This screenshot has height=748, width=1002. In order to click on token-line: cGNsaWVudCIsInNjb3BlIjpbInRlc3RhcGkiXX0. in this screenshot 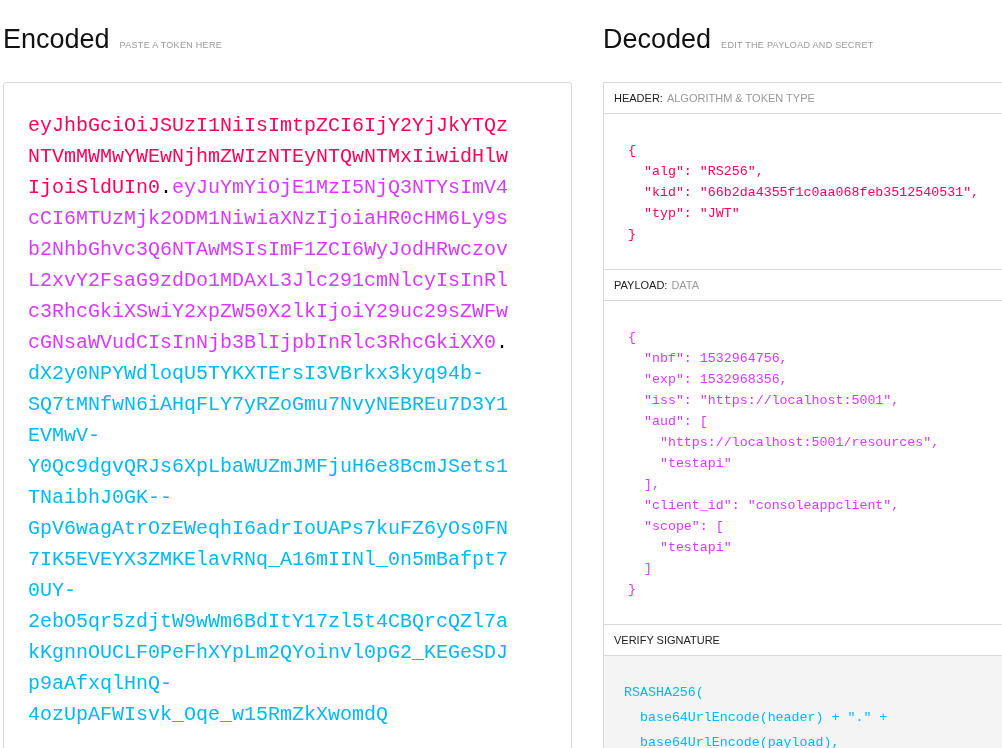, I will do `click(269, 343)`.